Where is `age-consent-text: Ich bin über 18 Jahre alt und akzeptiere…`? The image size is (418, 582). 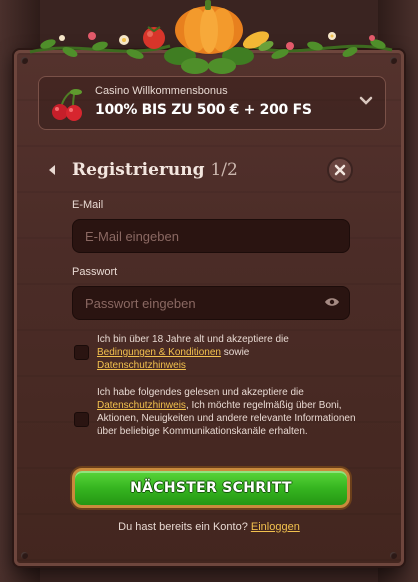
age-consent-text: Ich bin über 18 Jahre alt und akzeptiere… is located at coordinates (228, 352).